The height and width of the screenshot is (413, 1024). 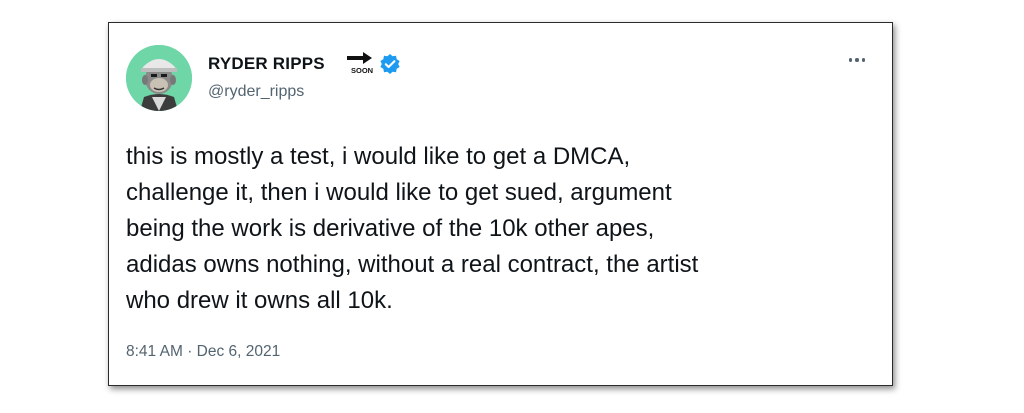 I want to click on more-options-button, so click(x=857, y=60).